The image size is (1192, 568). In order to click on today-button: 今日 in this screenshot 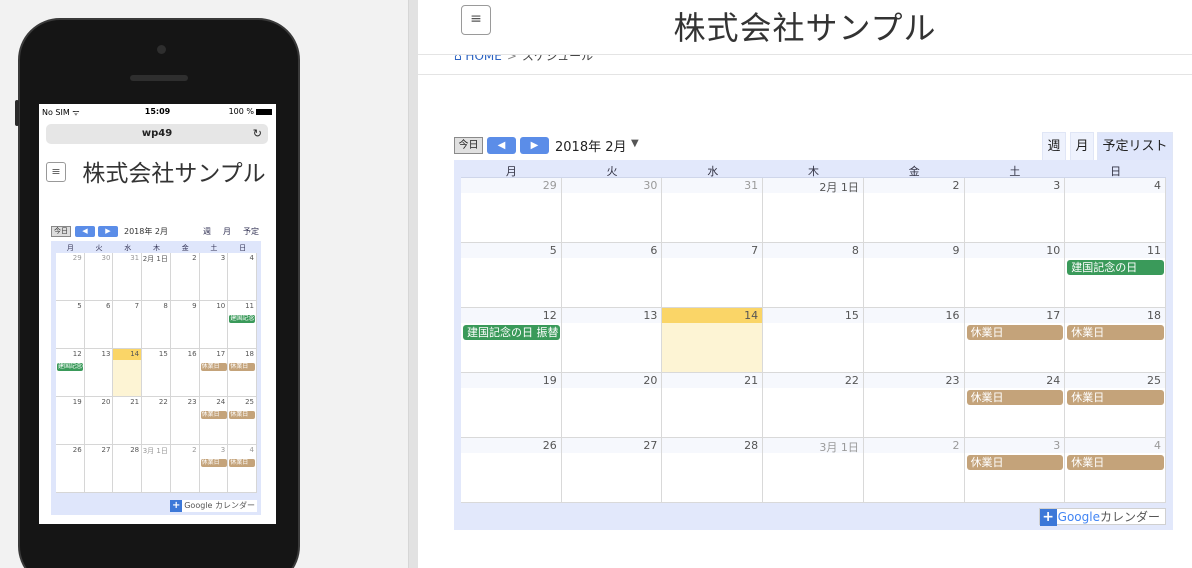, I will do `click(468, 145)`.